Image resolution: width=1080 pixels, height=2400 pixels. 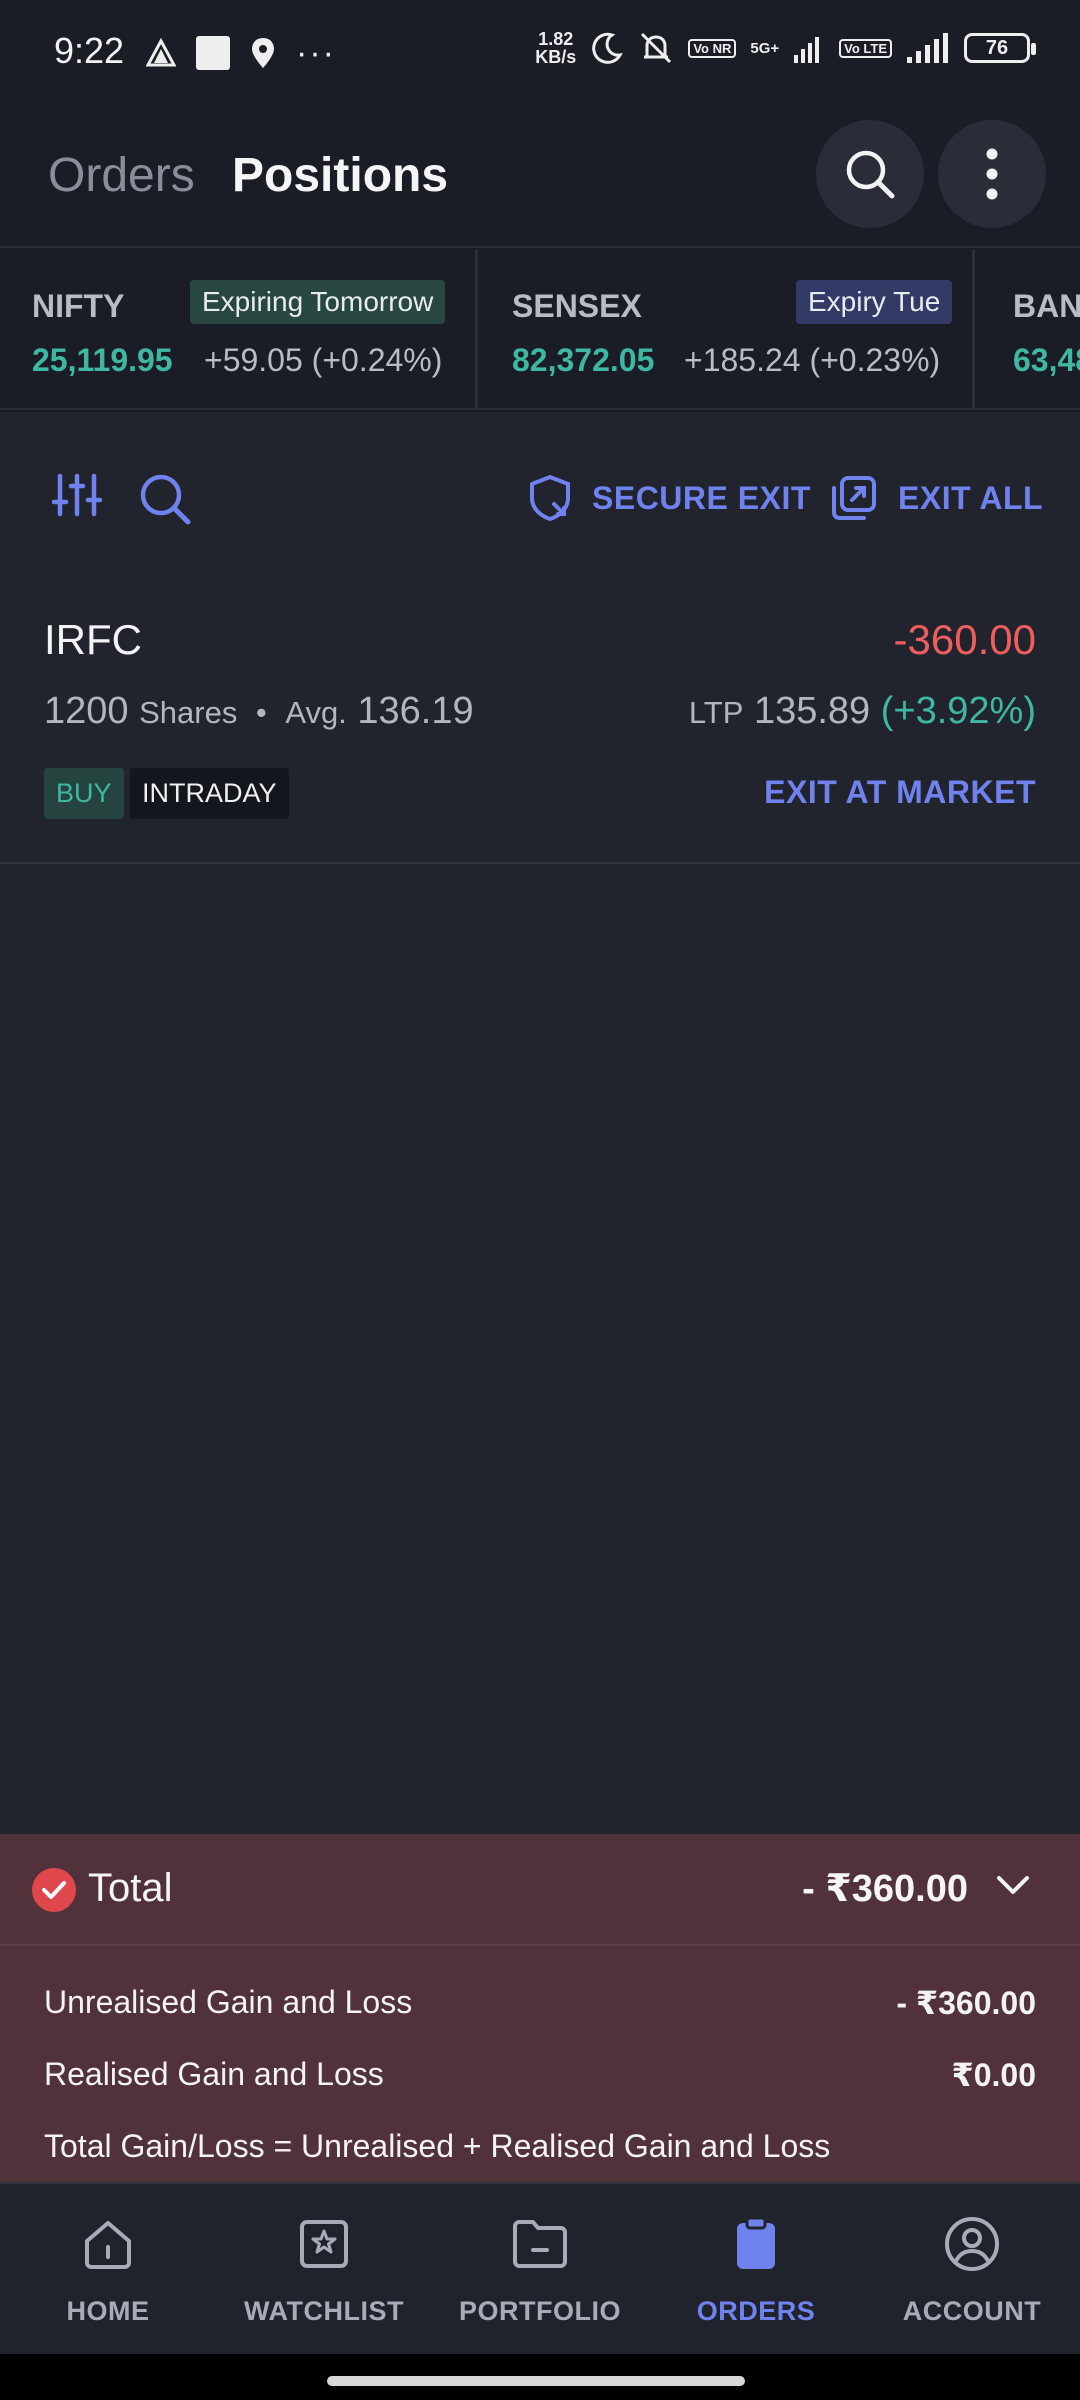 What do you see at coordinates (540, 174) in the screenshot?
I see `top-header: Orders Positions` at bounding box center [540, 174].